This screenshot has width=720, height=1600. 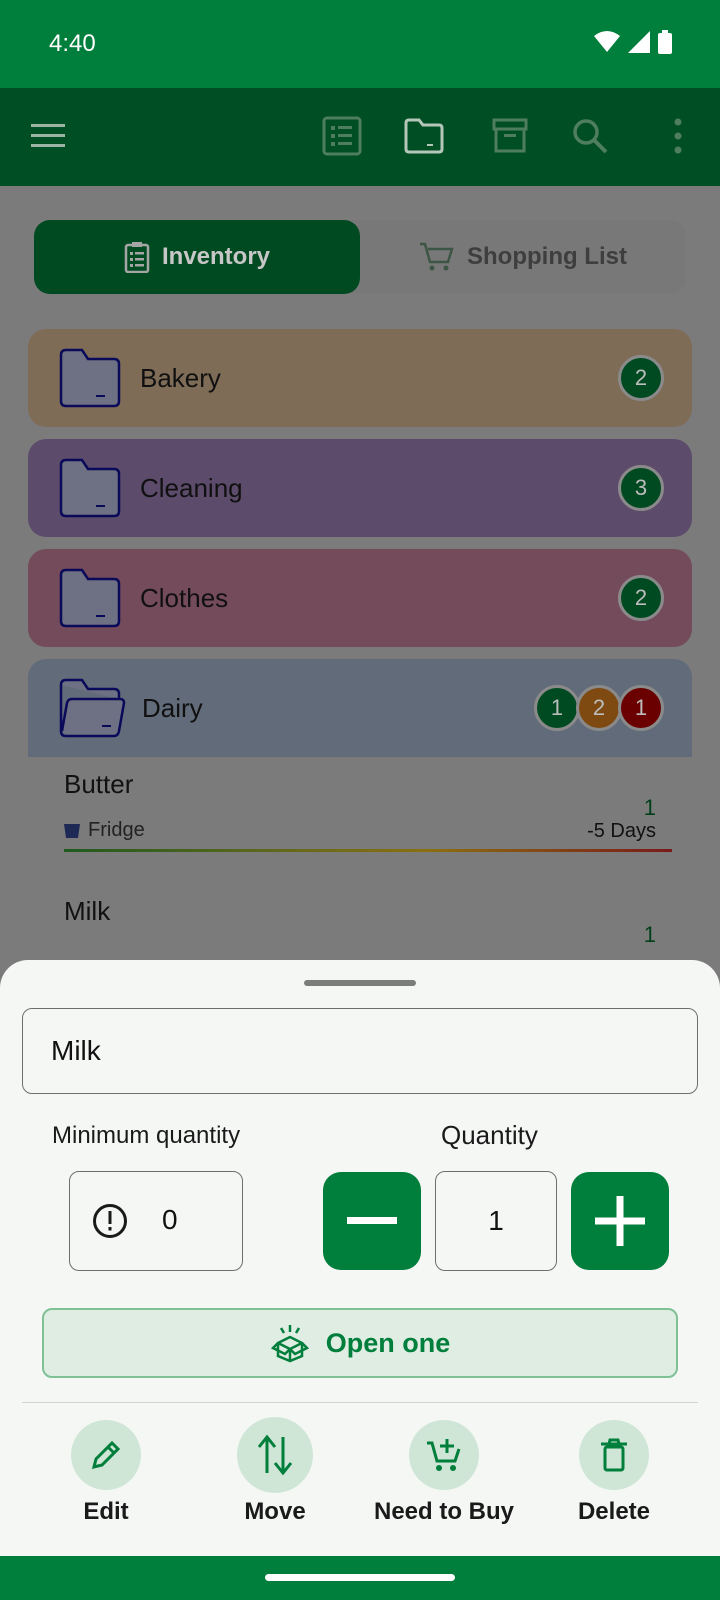 I want to click on item-location: Fridge, so click(x=104, y=830).